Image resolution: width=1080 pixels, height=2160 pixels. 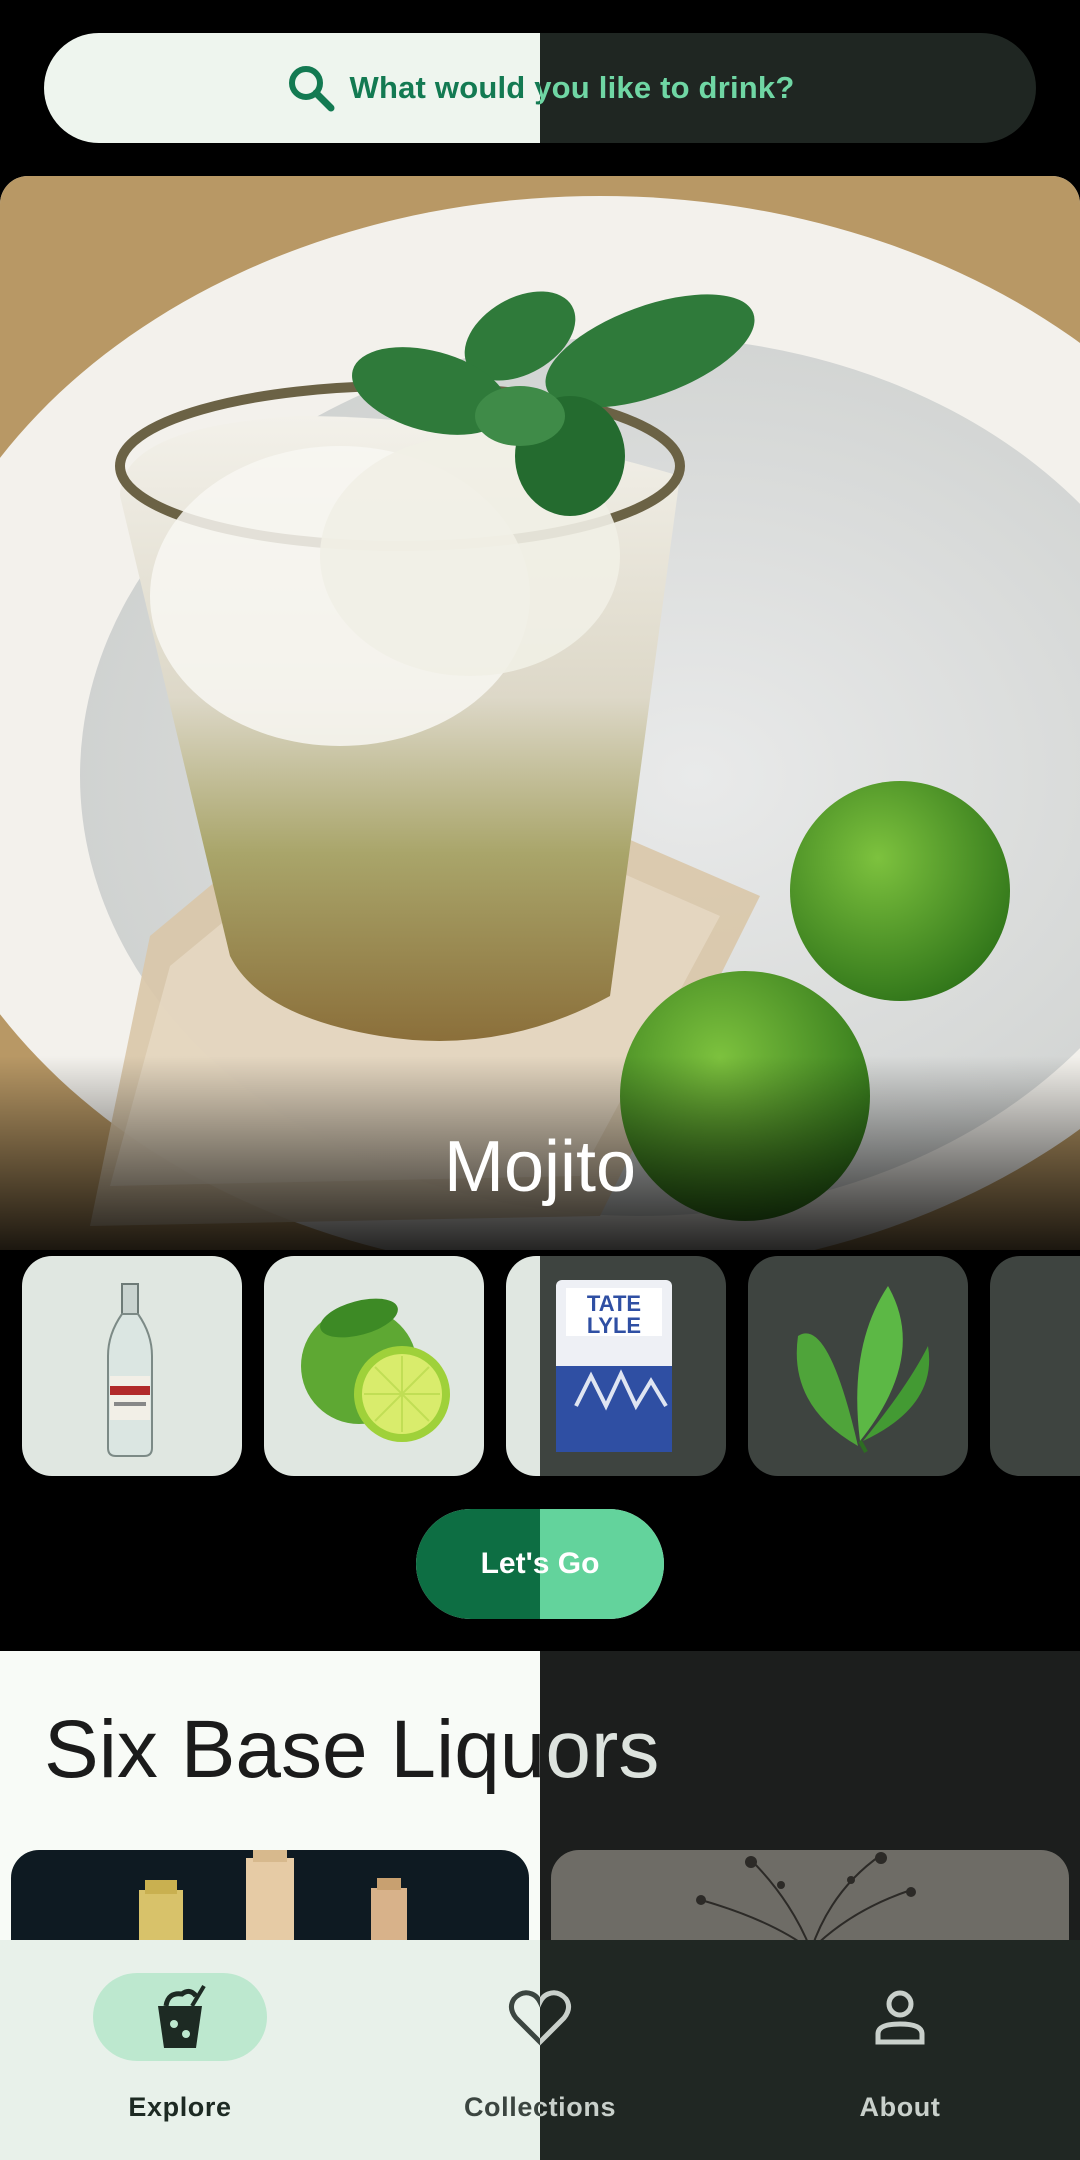 What do you see at coordinates (667, 87) in the screenshot?
I see `search-placeholder-dark: What would you like to drink?` at bounding box center [667, 87].